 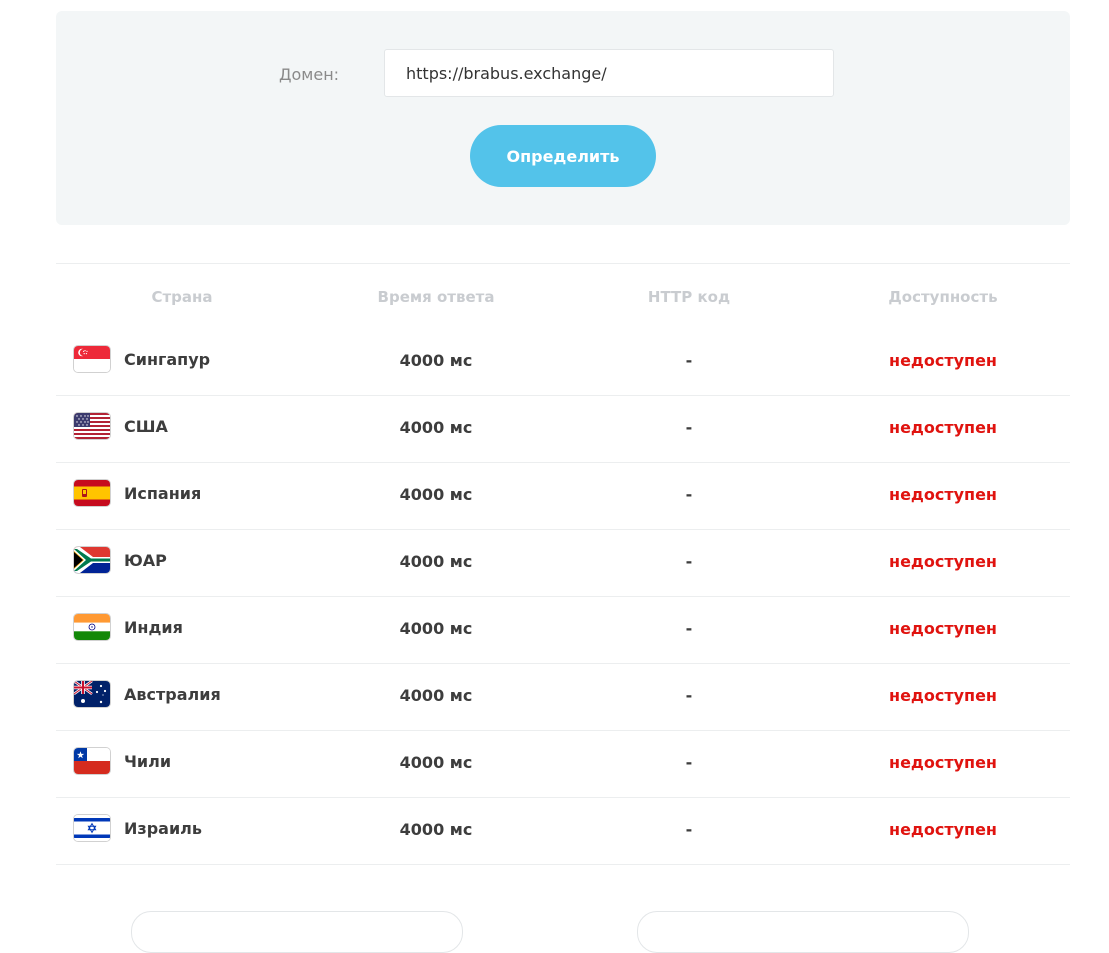 What do you see at coordinates (563, 764) in the screenshot?
I see `table-row: Чили 4000 мс - недоступен` at bounding box center [563, 764].